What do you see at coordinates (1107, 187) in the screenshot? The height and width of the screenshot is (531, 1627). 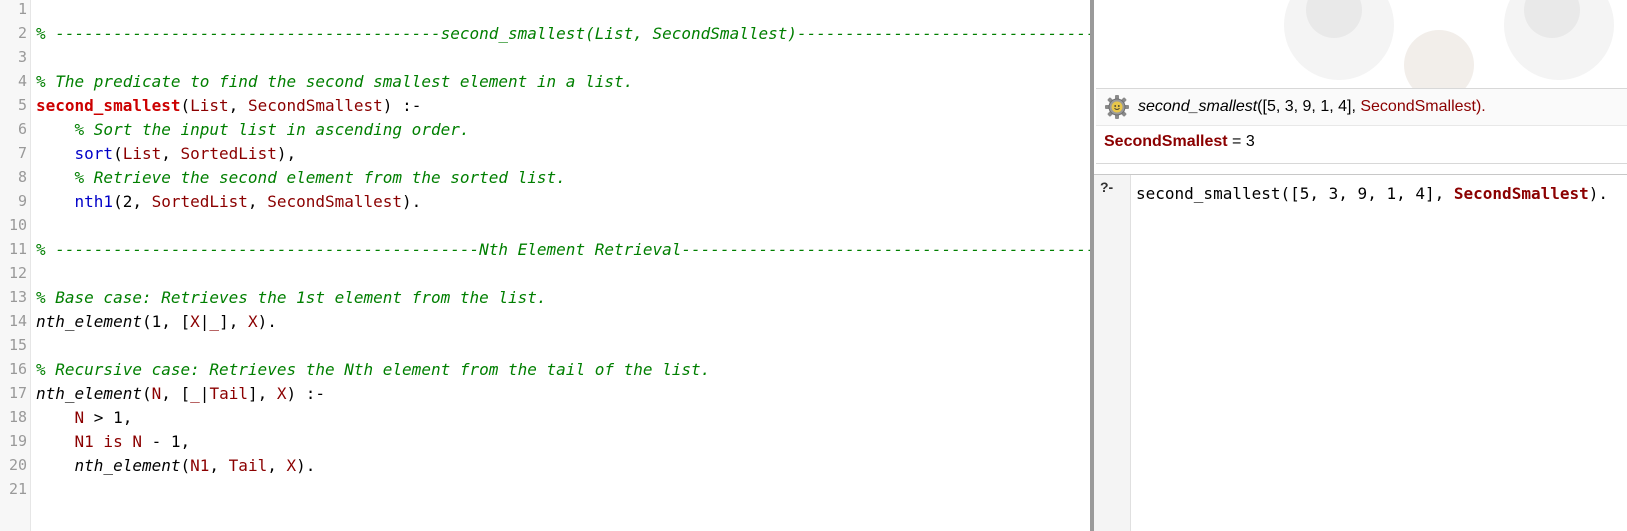 I see `query-prompt: ?-` at bounding box center [1107, 187].